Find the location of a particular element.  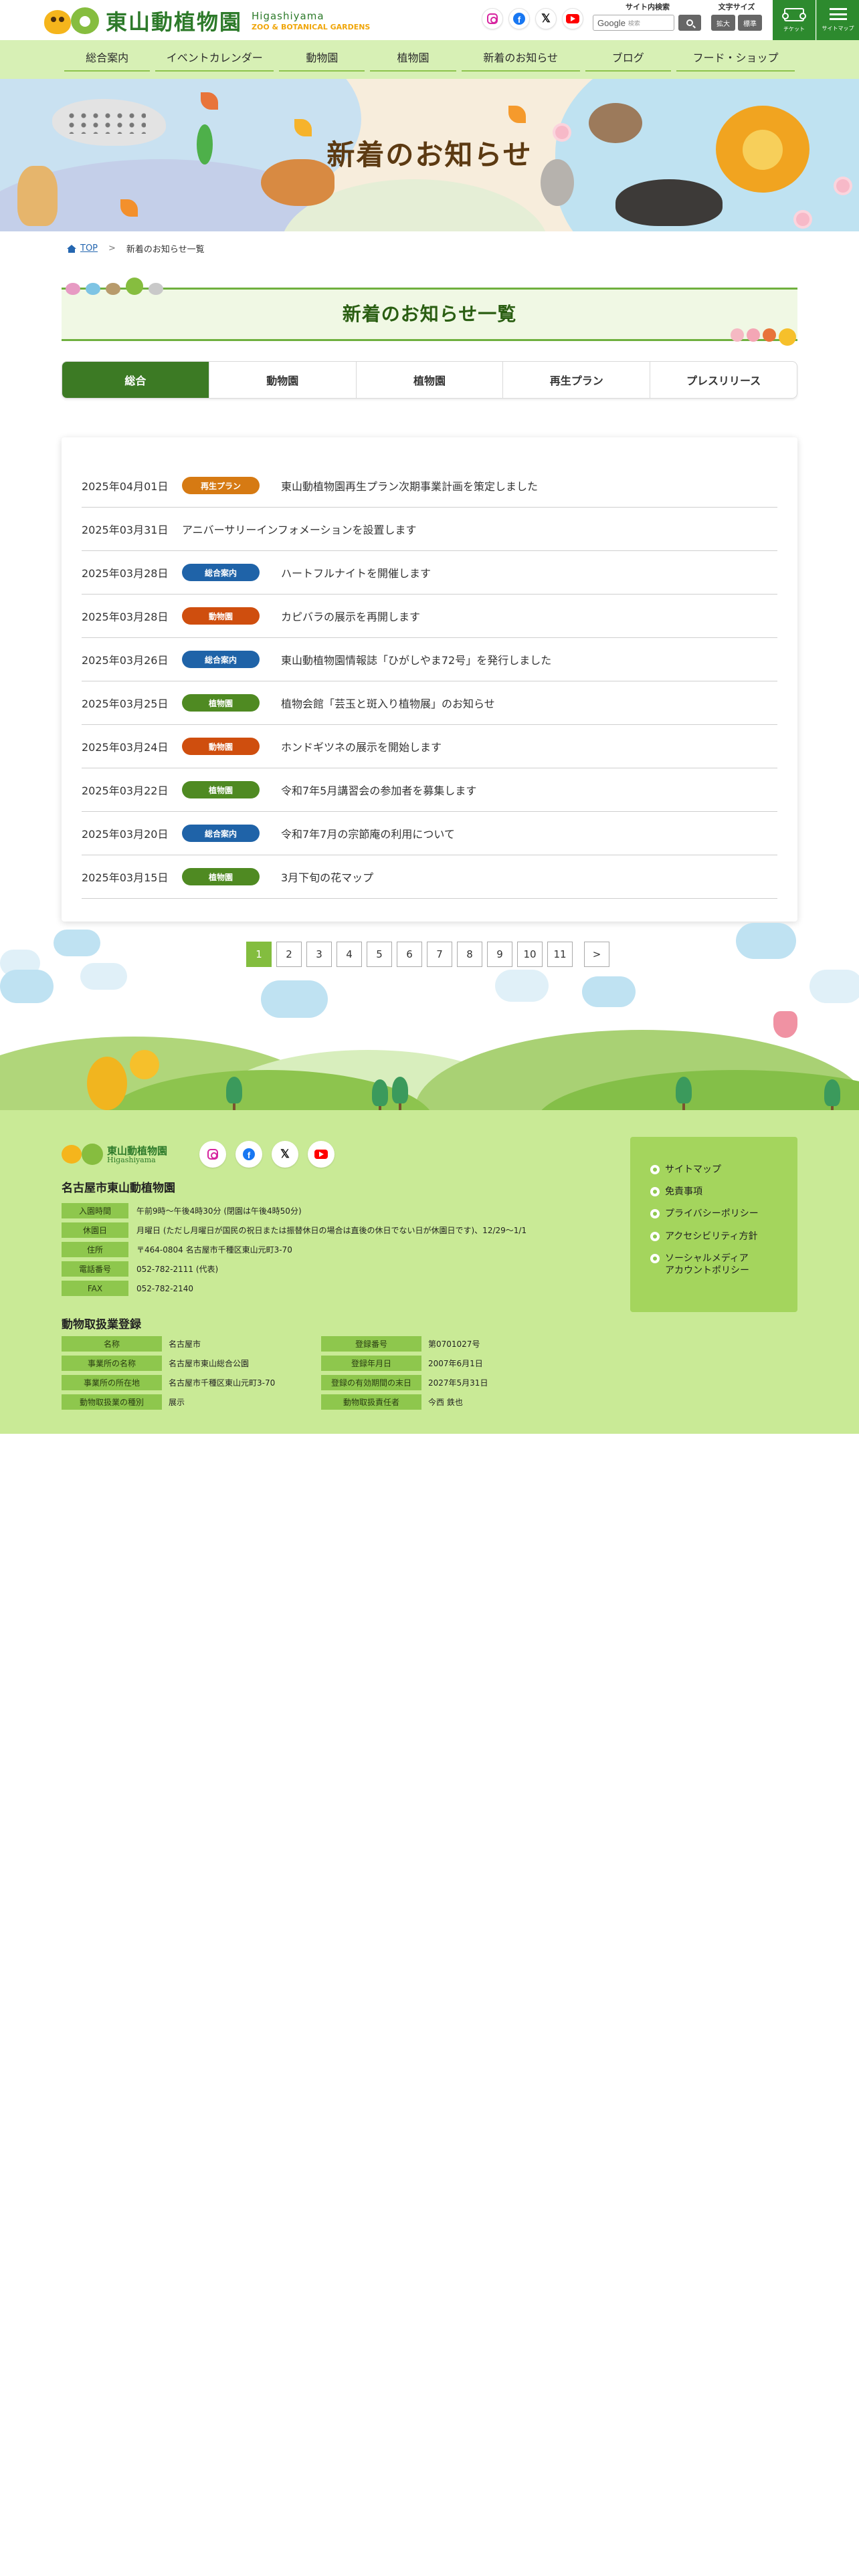

news-item: 2025年04月01日 再生プラン 東山動植物園再生プラン次期事業計画を策定しました is located at coordinates (429, 486).